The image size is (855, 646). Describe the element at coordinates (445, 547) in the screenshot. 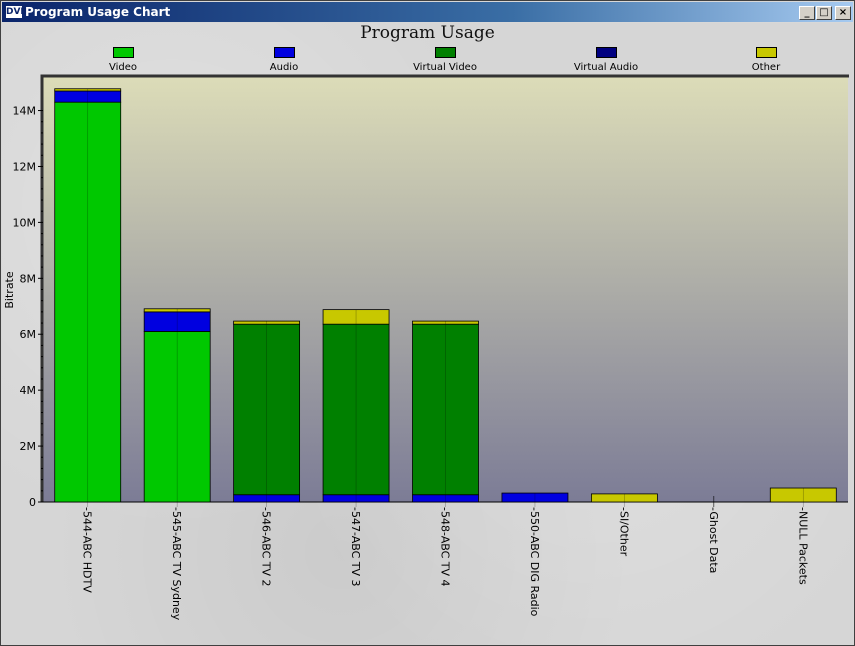

I see `x-category-label: -548-ABC TV 4` at that location.